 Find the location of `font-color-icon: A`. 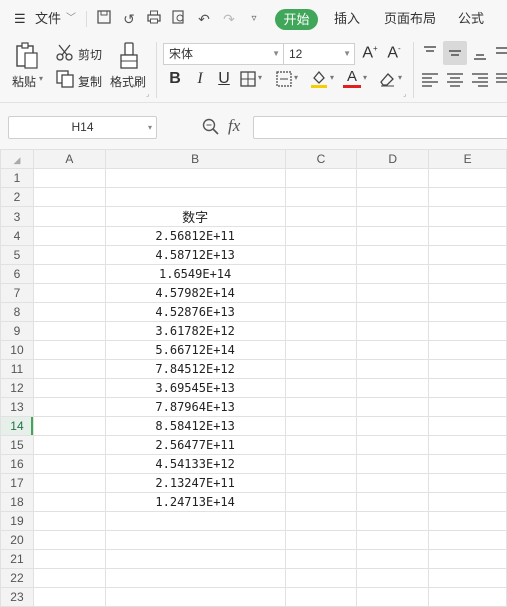

font-color-icon: A is located at coordinates (352, 79).